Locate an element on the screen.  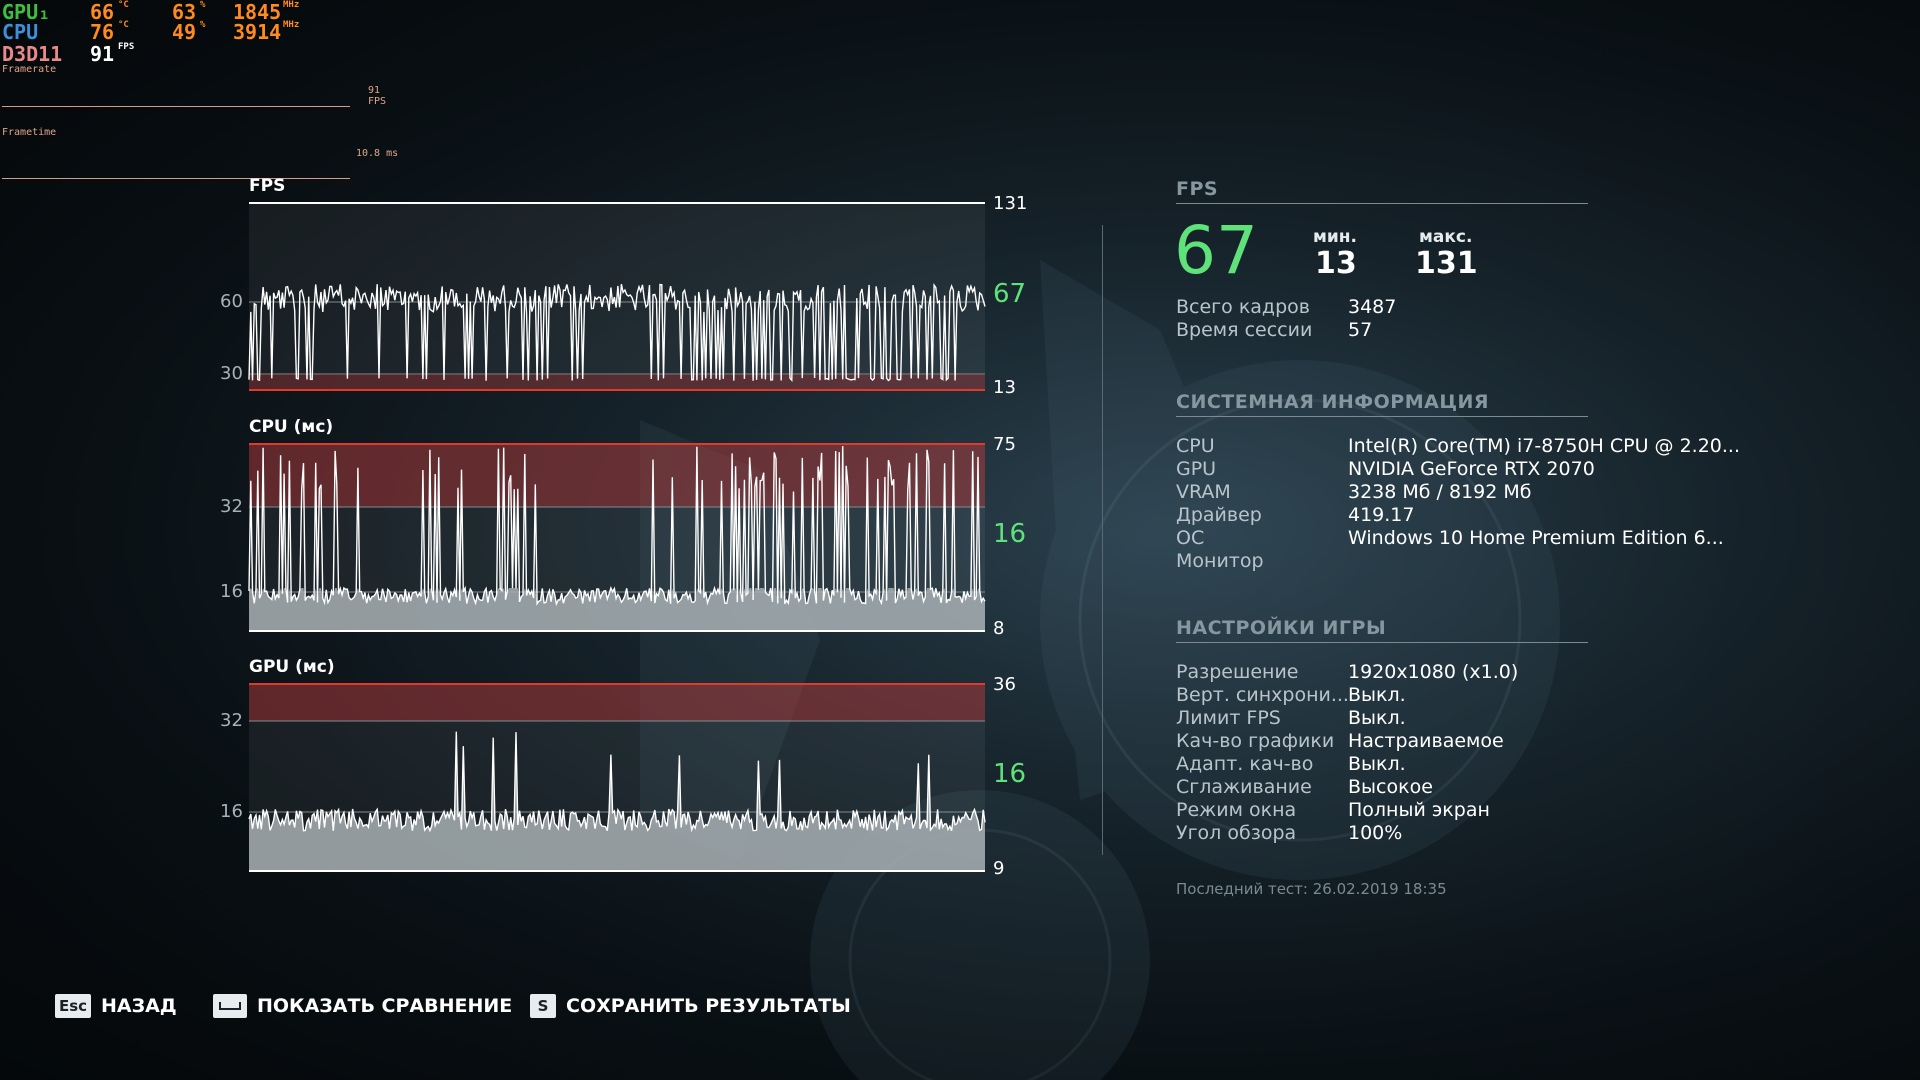
gpu-chart is located at coordinates (617, 777).